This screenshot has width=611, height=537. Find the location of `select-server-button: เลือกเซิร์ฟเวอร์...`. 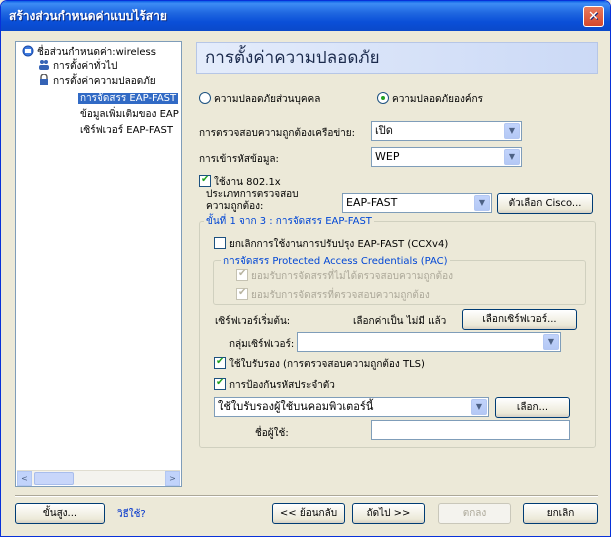

select-server-button: เลือกเซิร์ฟเวอร์... is located at coordinates (519, 319).